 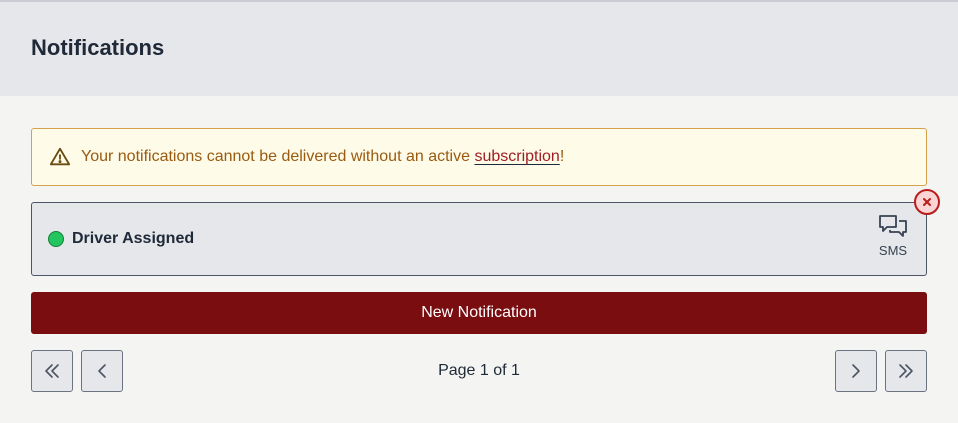 I want to click on chat-bubbles-icon, so click(x=893, y=226).